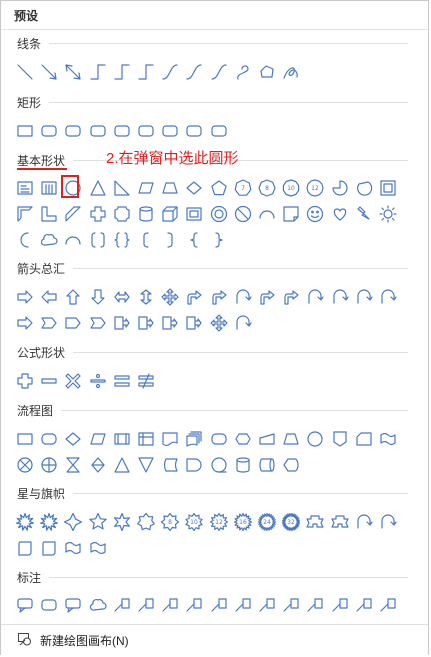 The height and width of the screenshot is (657, 431). Describe the element at coordinates (170, 297) in the screenshot. I see `quad-arrow-icon` at that location.